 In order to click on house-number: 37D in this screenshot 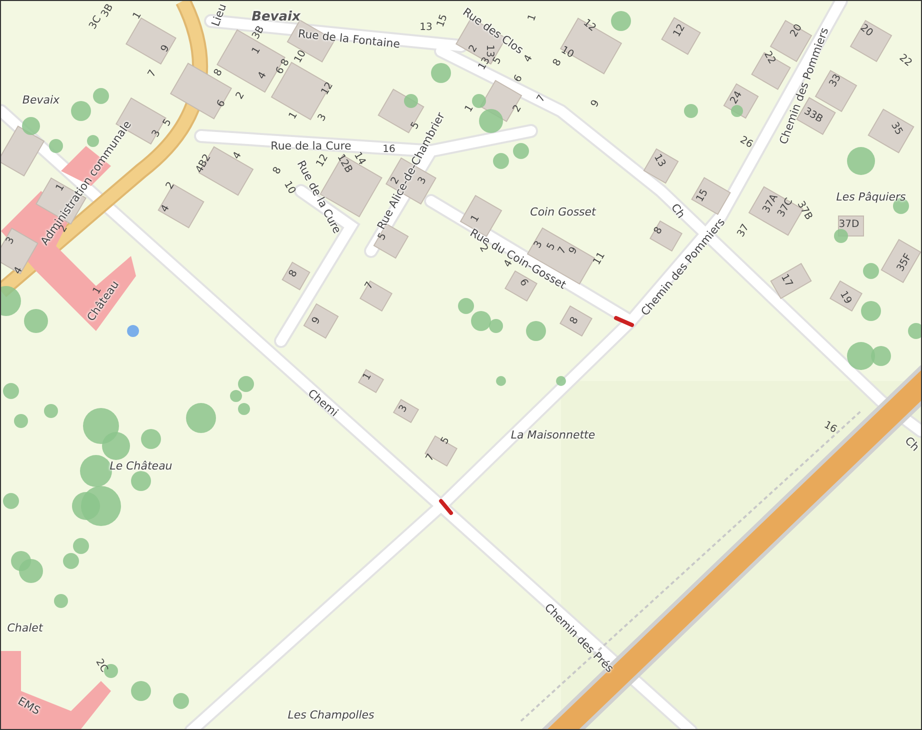, I will do `click(849, 225)`.